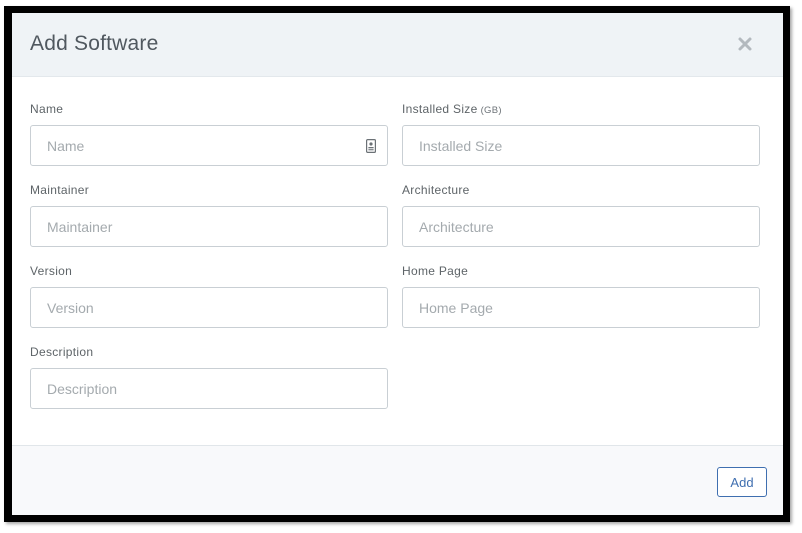 The width and height of the screenshot is (802, 533). What do you see at coordinates (209, 226) in the screenshot?
I see `maintainer-input` at bounding box center [209, 226].